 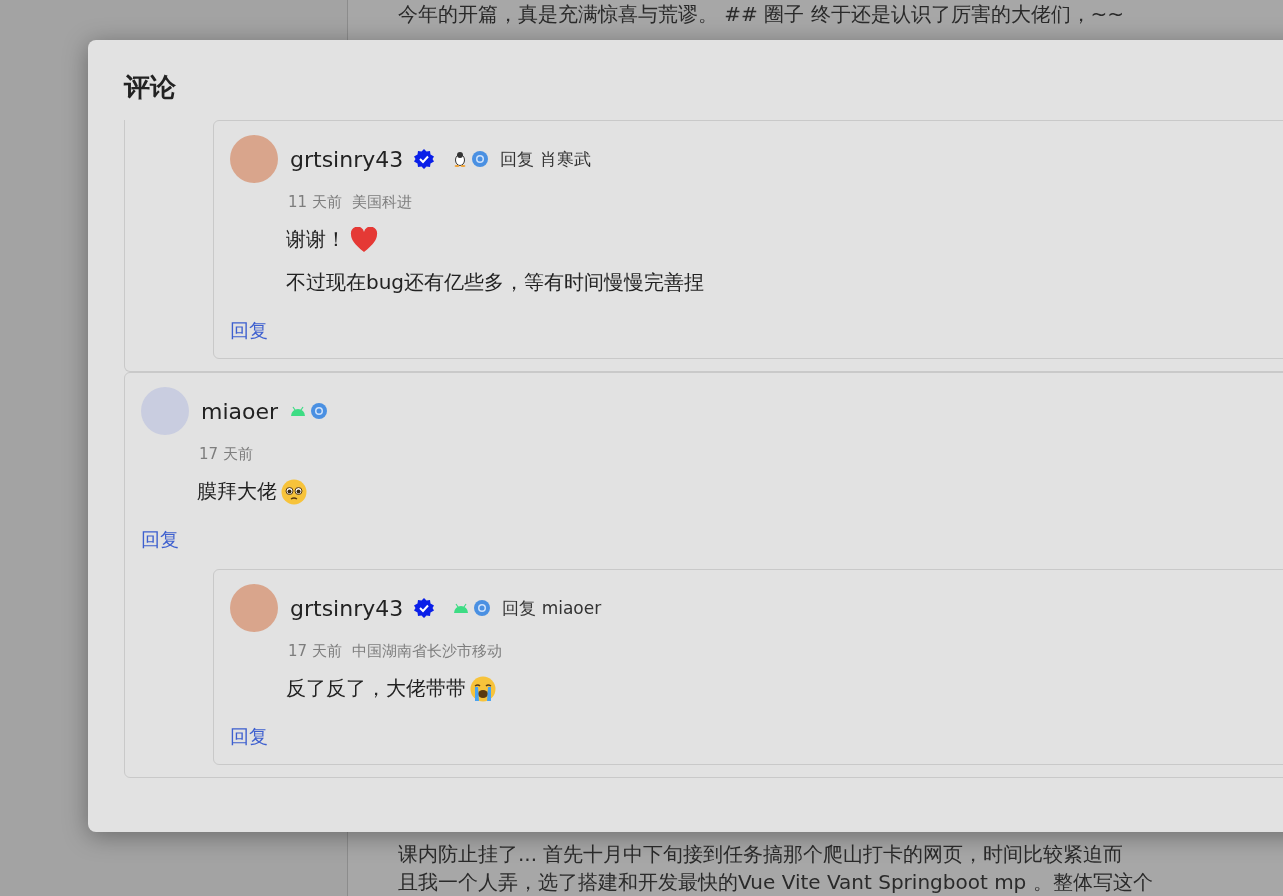 What do you see at coordinates (426, 651) in the screenshot?
I see `location-text: 中国湖南省长沙市移动` at bounding box center [426, 651].